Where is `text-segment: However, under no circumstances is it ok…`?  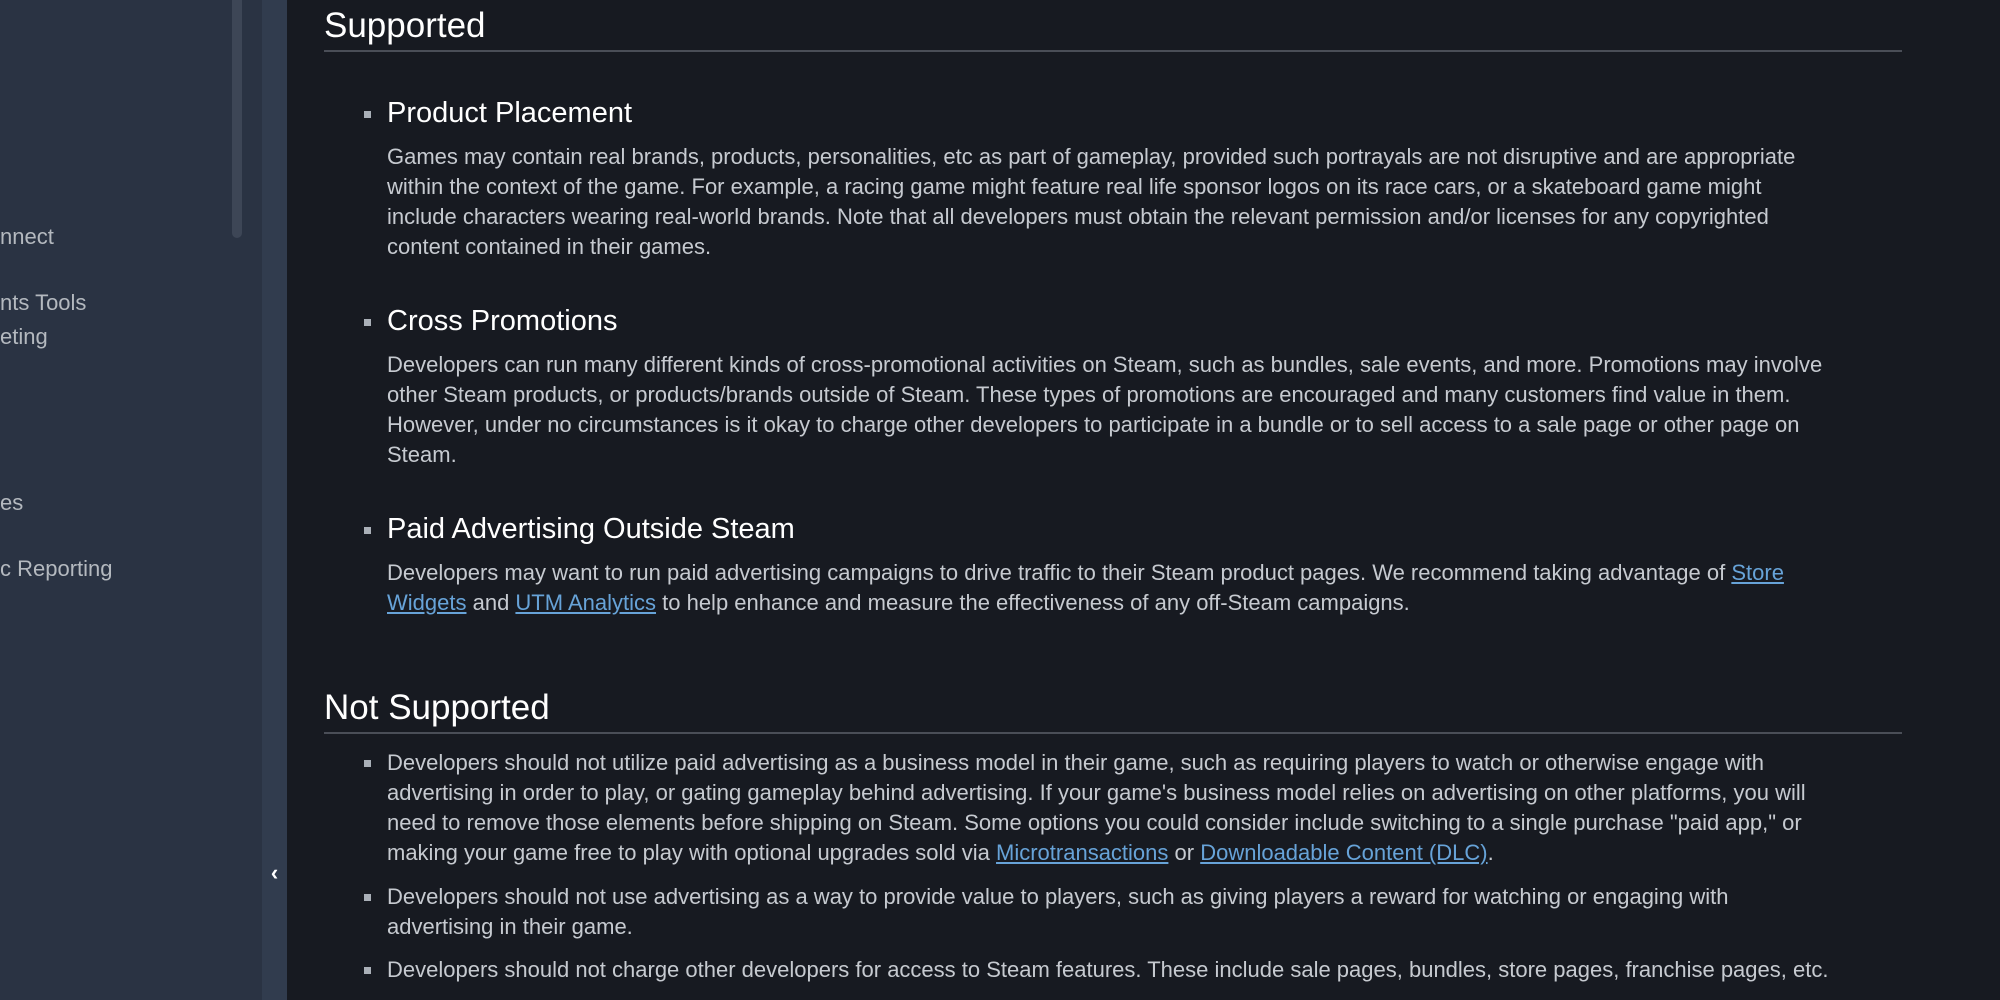 text-segment: However, under no circumstances is it ok… is located at coordinates (1093, 424).